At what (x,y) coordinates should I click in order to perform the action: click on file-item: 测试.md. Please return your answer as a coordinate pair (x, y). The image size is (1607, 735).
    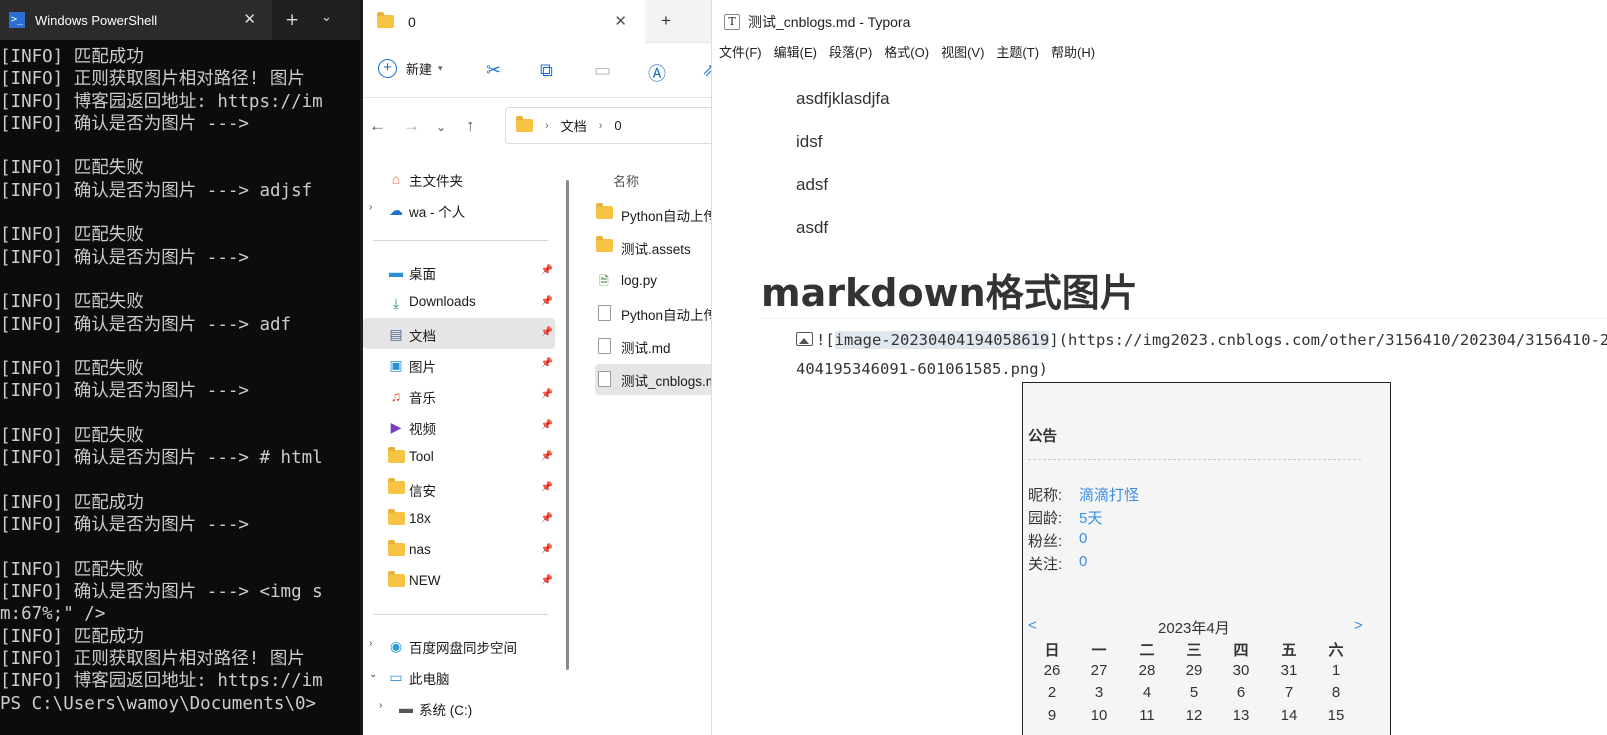
    Looking at the image, I should click on (662, 346).